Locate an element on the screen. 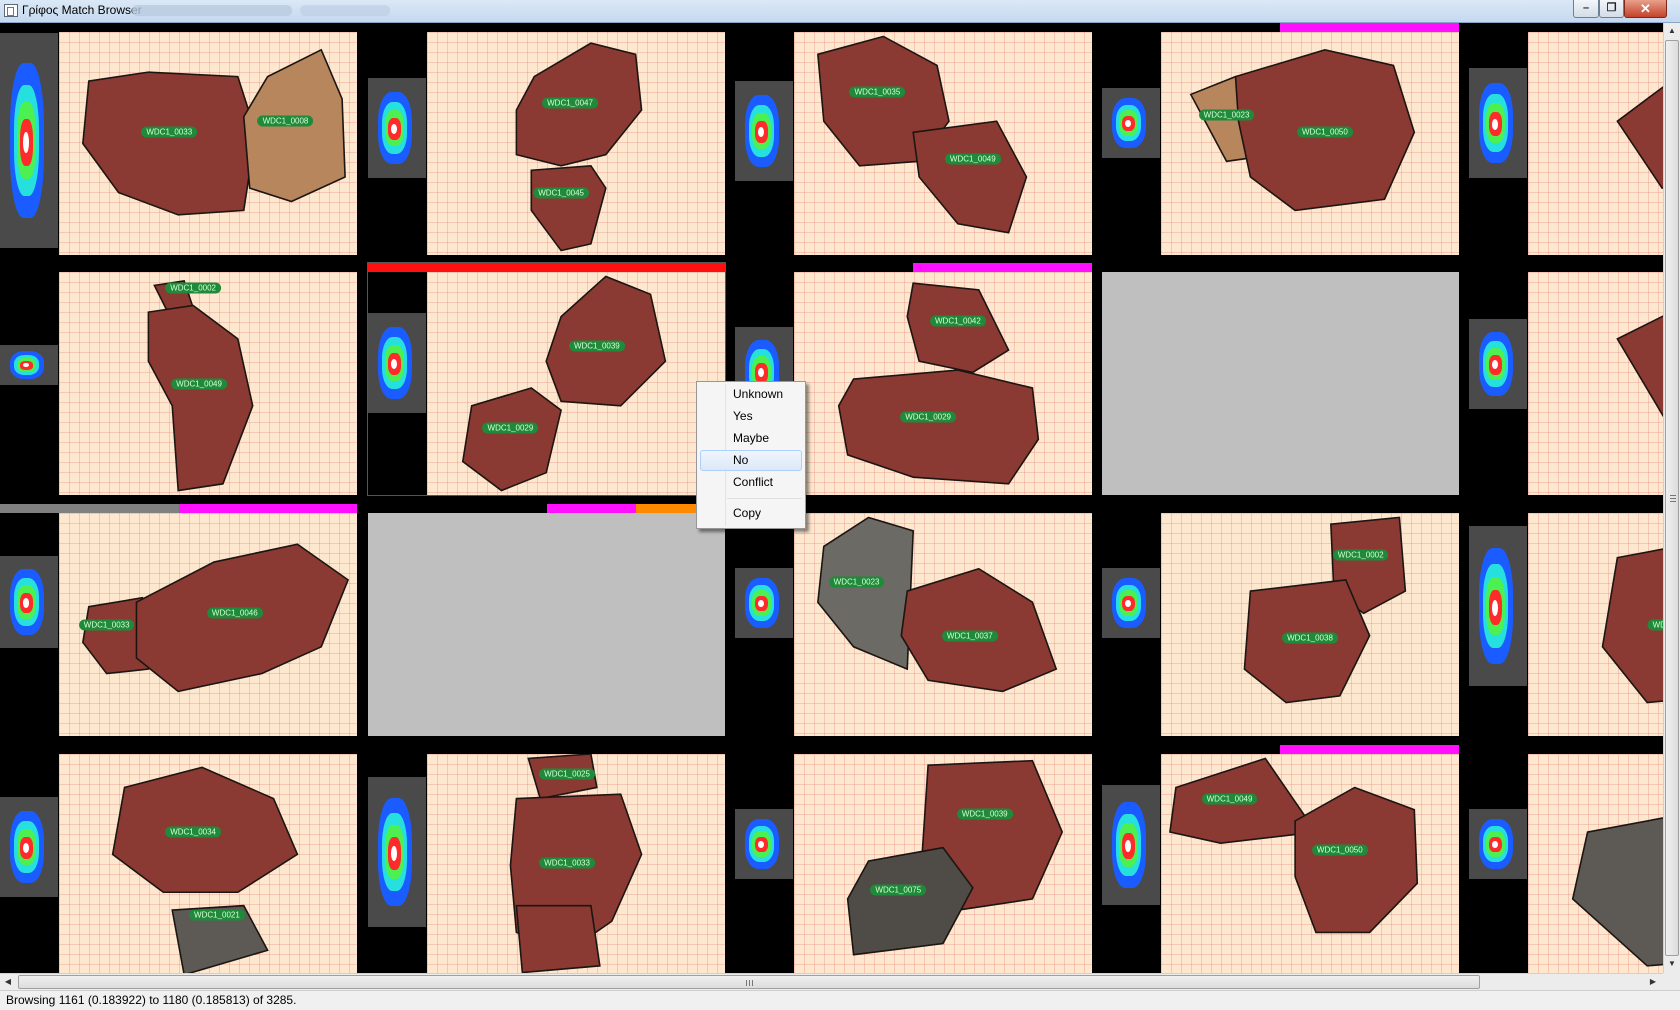  match-cell: WDC1_0033 WDC1_0008 is located at coordinates (178, 139).